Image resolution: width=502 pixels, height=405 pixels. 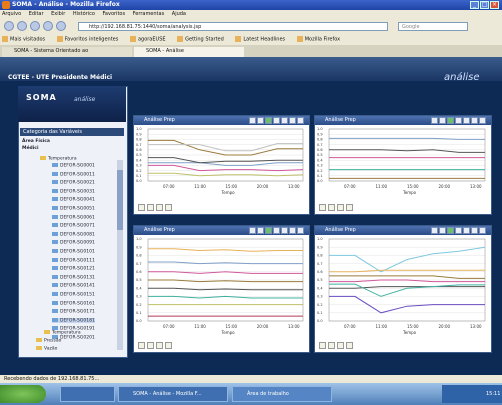 I want to click on y-tick-label: 0.8, so click(x=139, y=256).